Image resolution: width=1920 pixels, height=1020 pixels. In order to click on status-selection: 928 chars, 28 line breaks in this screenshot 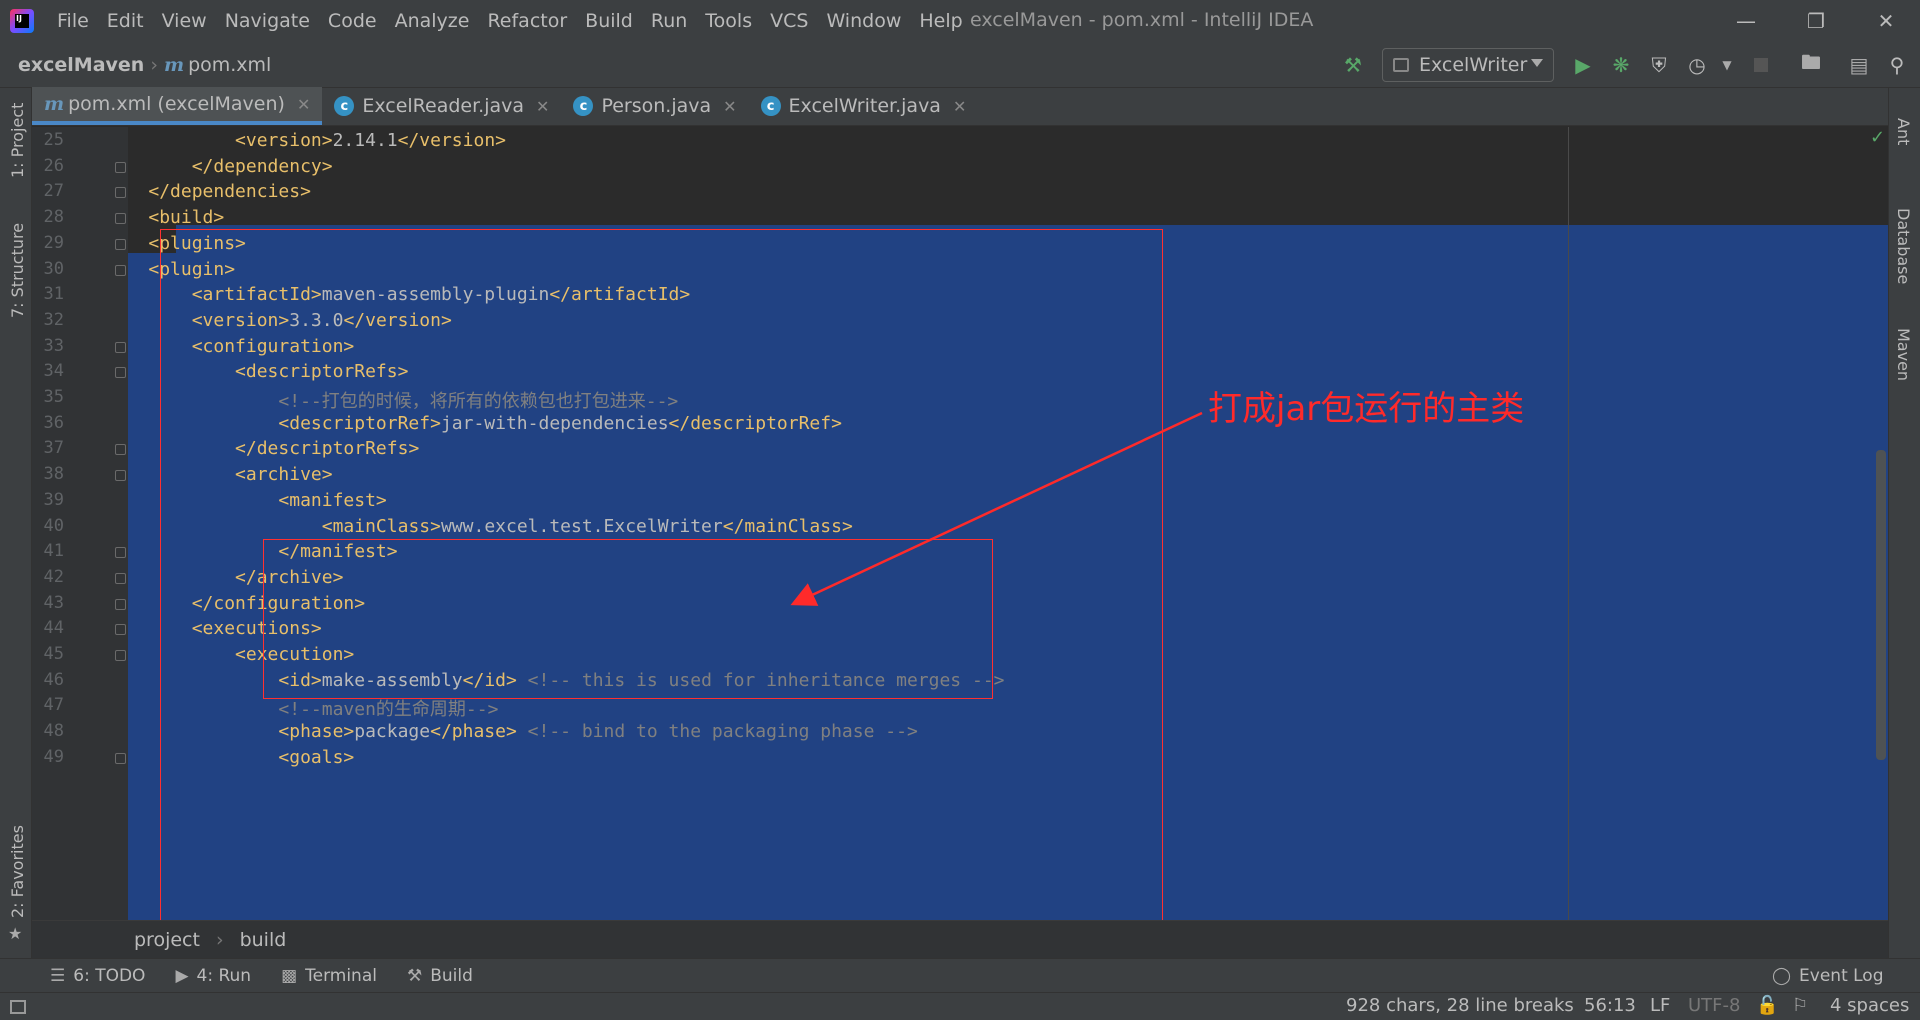, I will do `click(1460, 1005)`.